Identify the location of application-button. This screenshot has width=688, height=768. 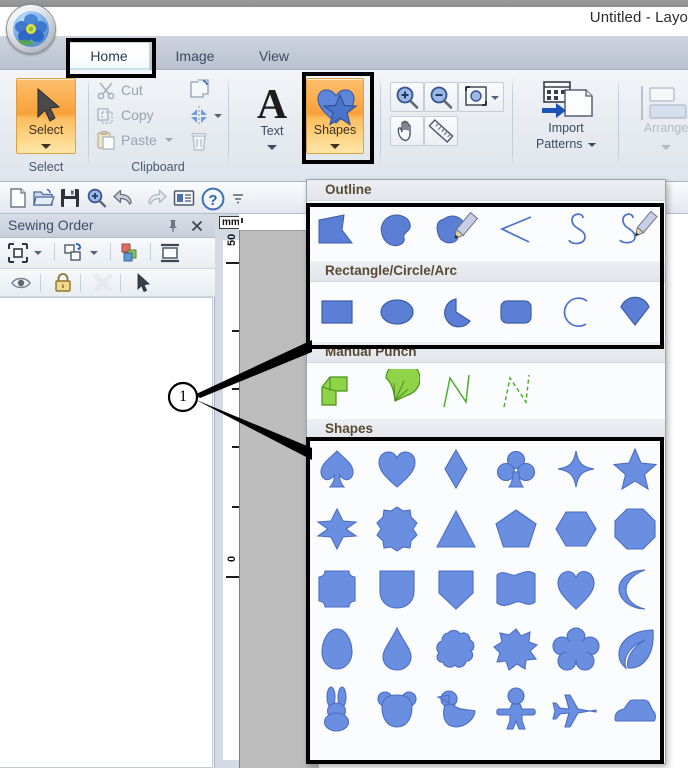
(31, 29).